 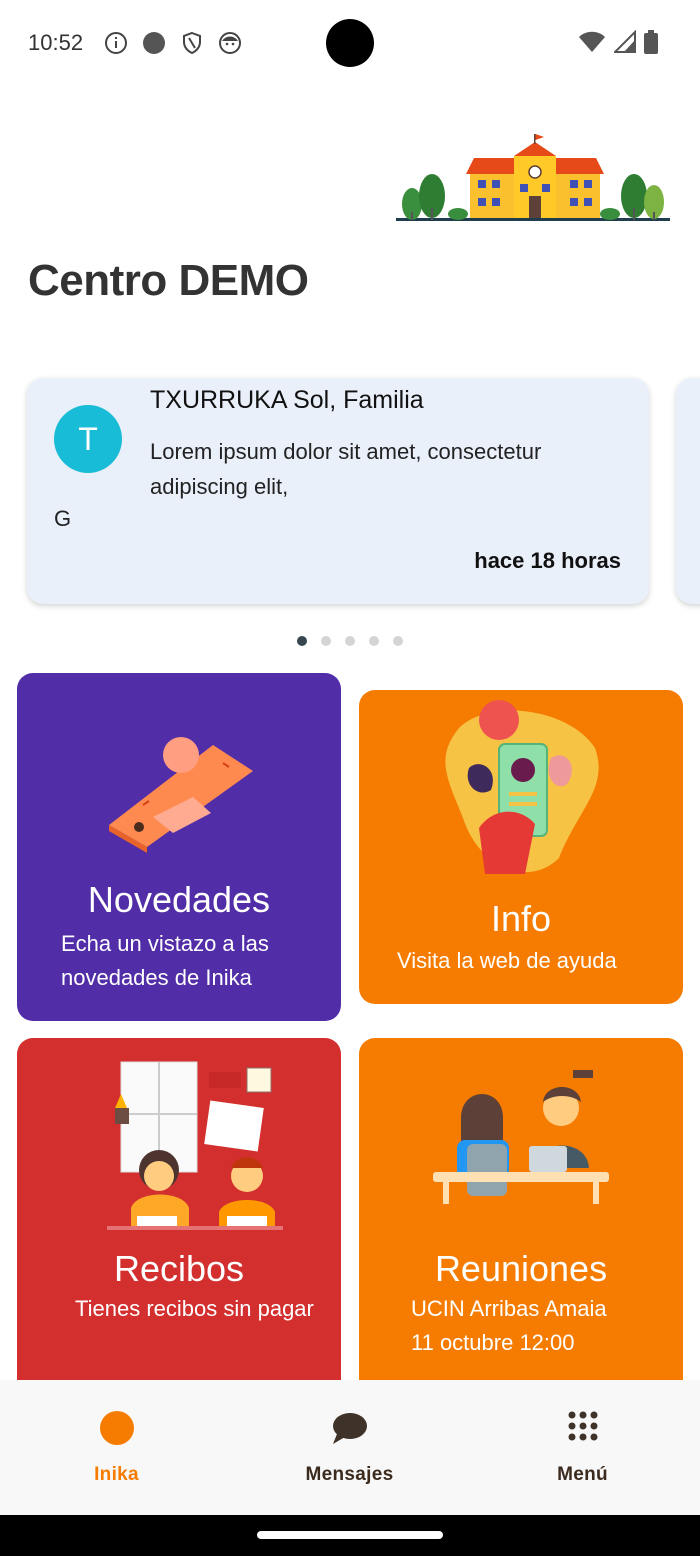 I want to click on message-time: hace 18 horas, so click(x=547, y=560).